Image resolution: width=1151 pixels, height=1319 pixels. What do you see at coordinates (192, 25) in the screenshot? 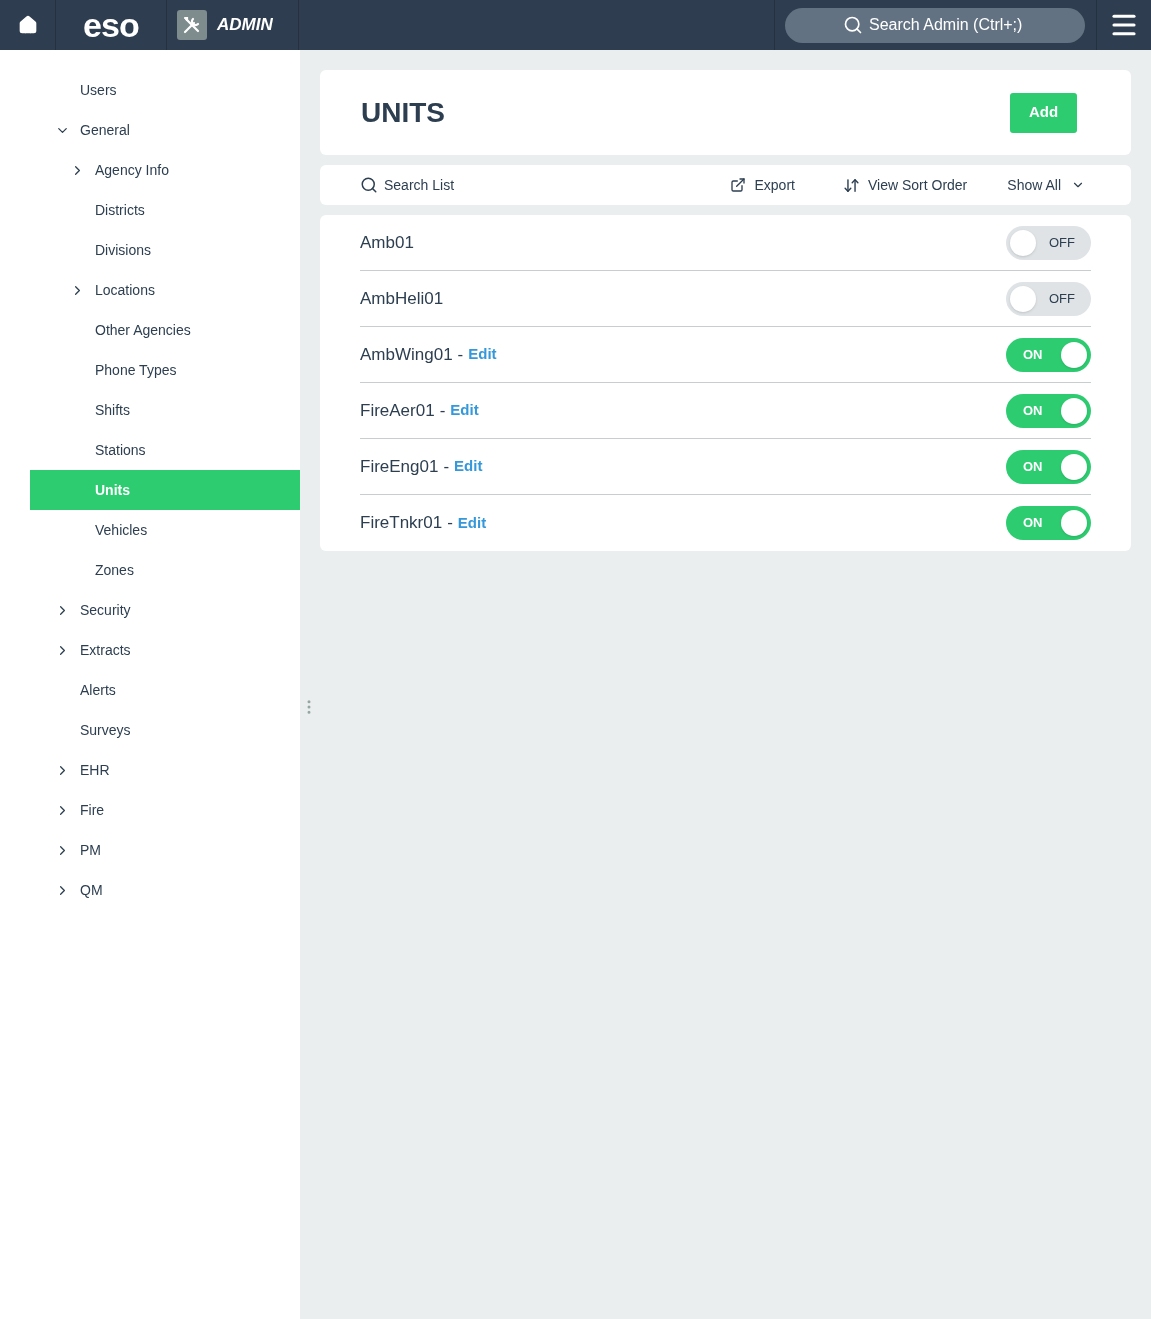
I see `tools-icon` at bounding box center [192, 25].